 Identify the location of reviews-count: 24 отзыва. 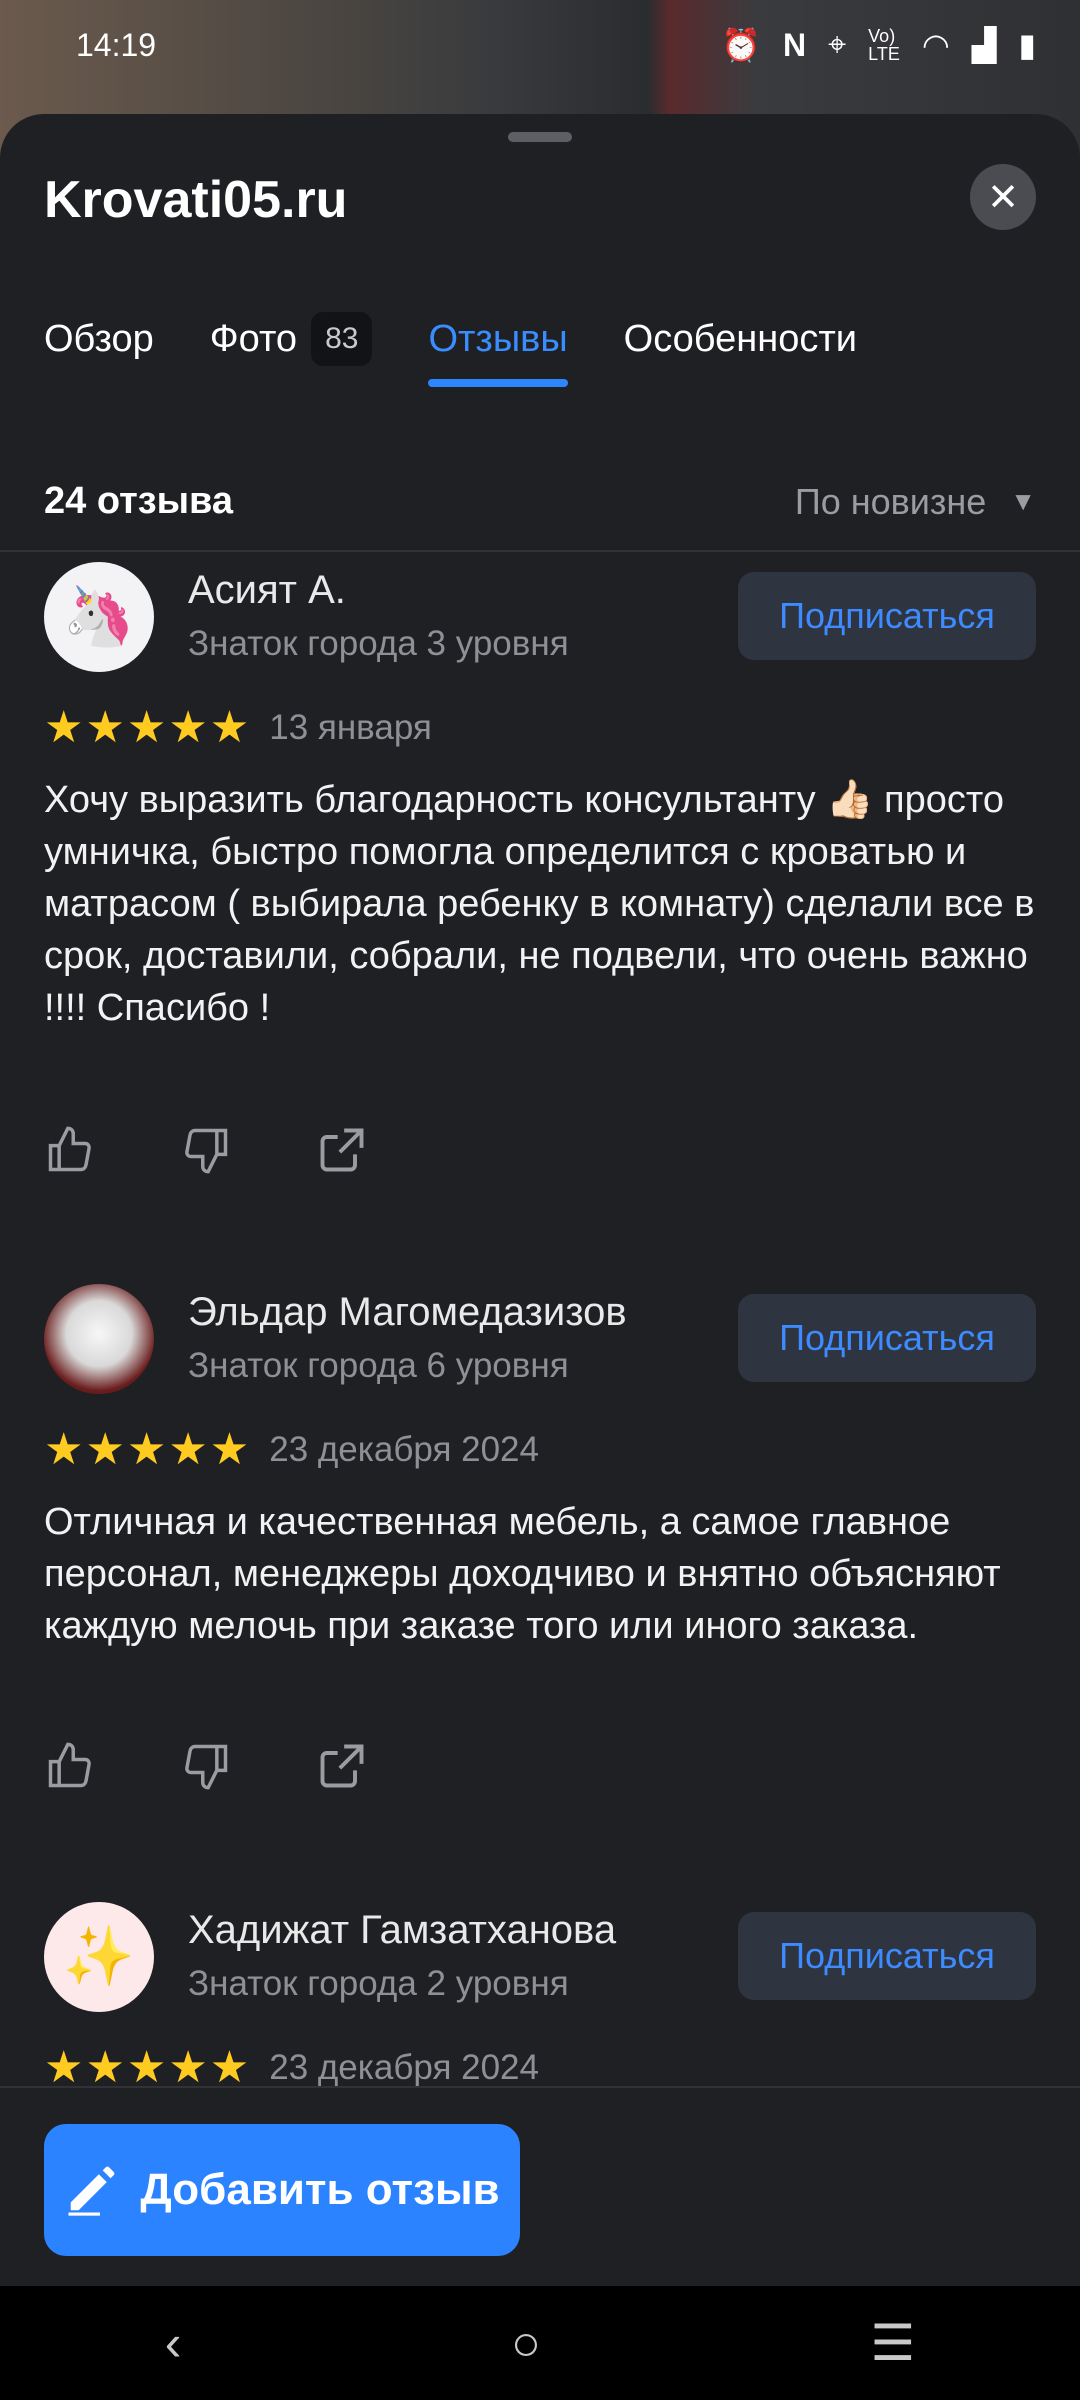
(139, 501).